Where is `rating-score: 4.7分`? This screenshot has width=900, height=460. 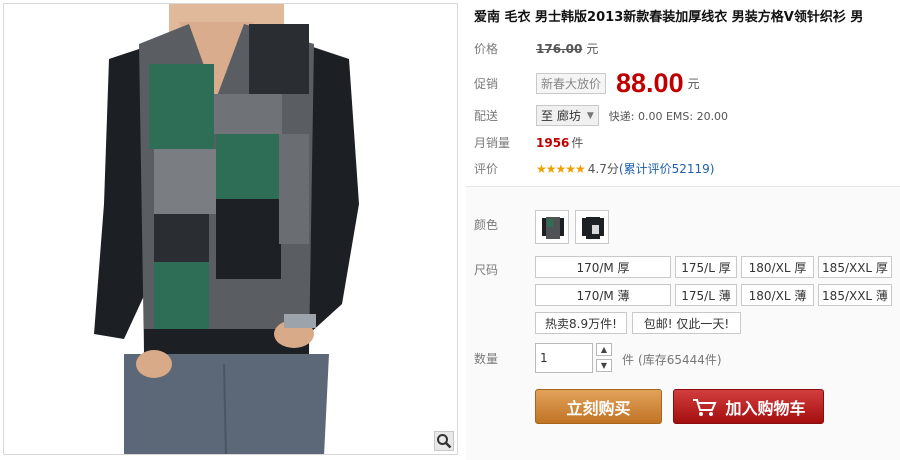
rating-score: 4.7分 is located at coordinates (603, 169).